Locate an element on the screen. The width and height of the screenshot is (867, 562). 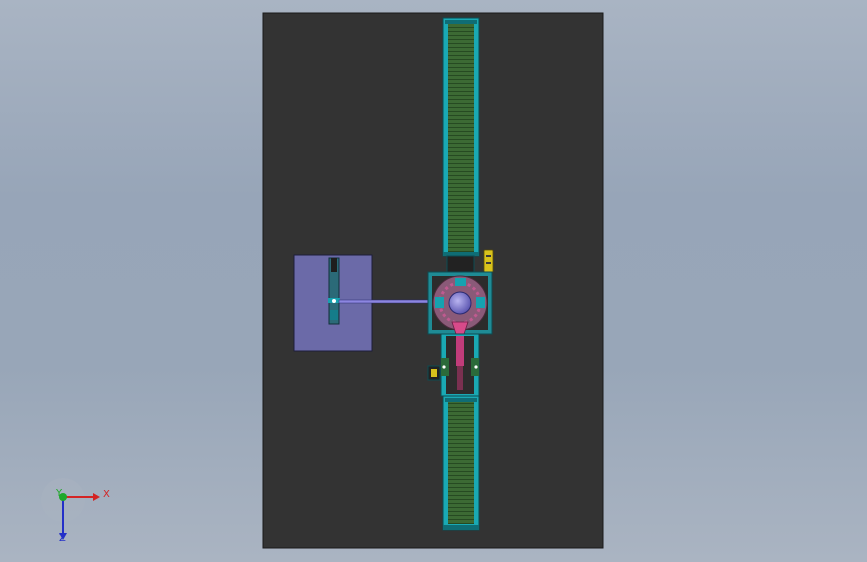
warning-tag is located at coordinates (488, 261).